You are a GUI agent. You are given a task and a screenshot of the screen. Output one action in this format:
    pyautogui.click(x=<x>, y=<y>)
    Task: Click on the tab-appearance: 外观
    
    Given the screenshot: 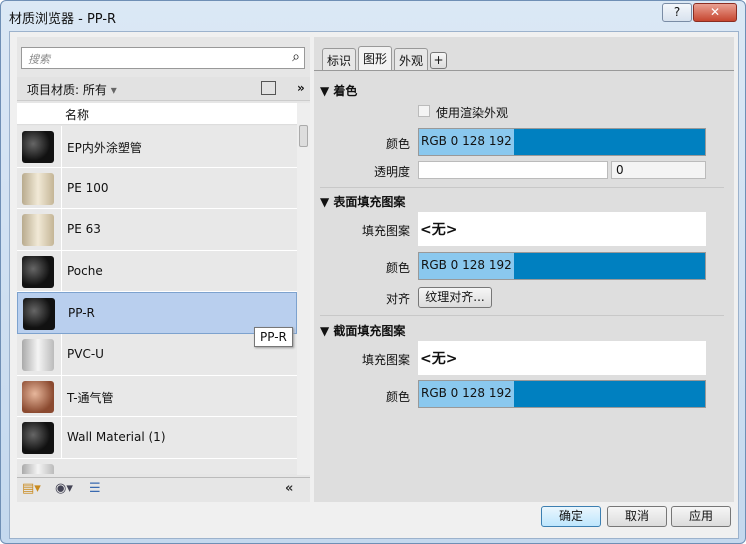 What is the action you would take?
    pyautogui.click(x=411, y=59)
    